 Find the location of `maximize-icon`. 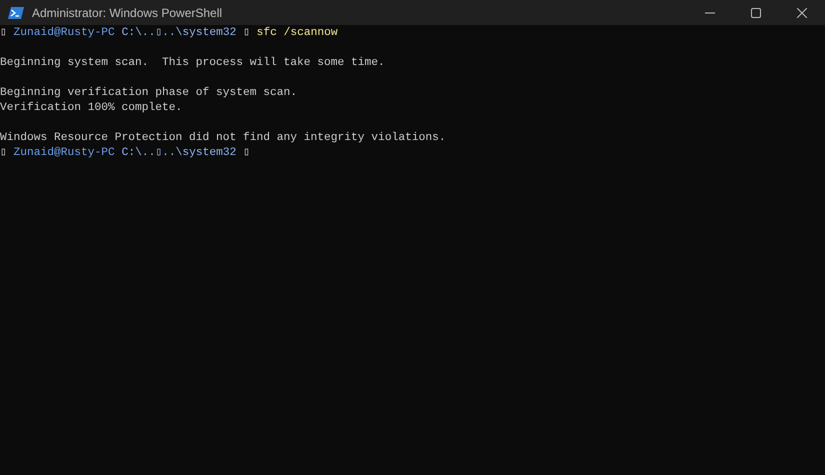

maximize-icon is located at coordinates (756, 13).